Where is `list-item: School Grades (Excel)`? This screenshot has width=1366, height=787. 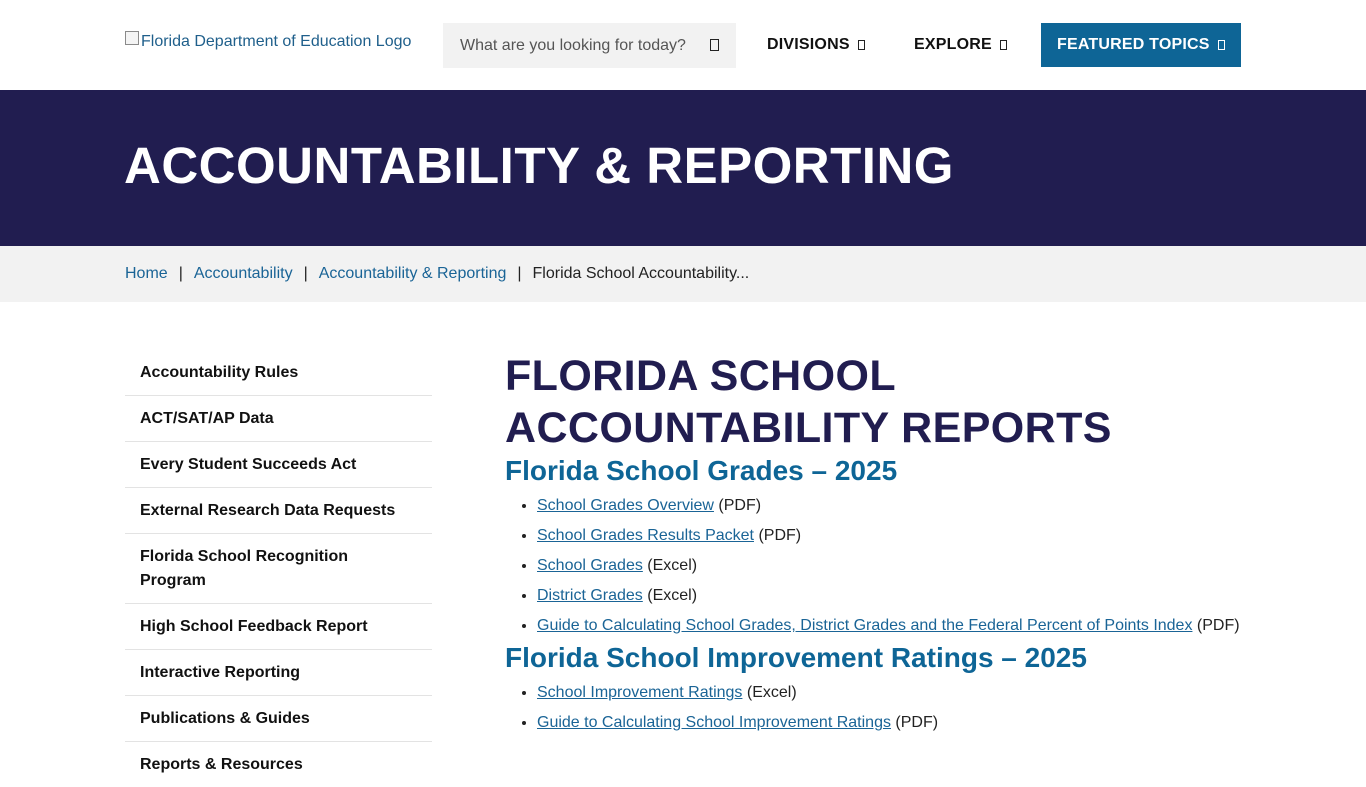 list-item: School Grades (Excel) is located at coordinates (901, 566).